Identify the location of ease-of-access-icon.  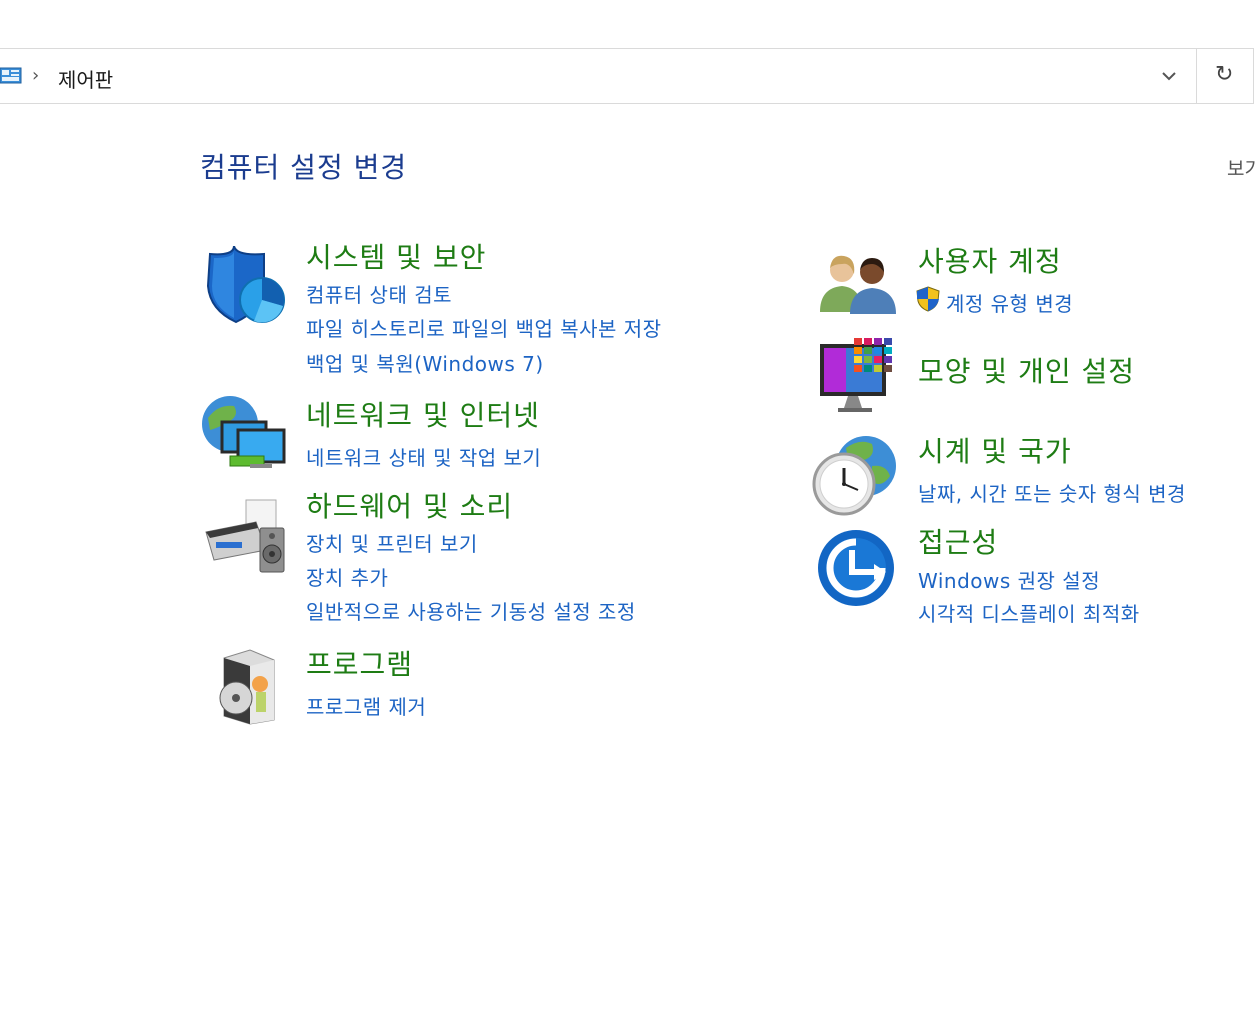
(856, 568).